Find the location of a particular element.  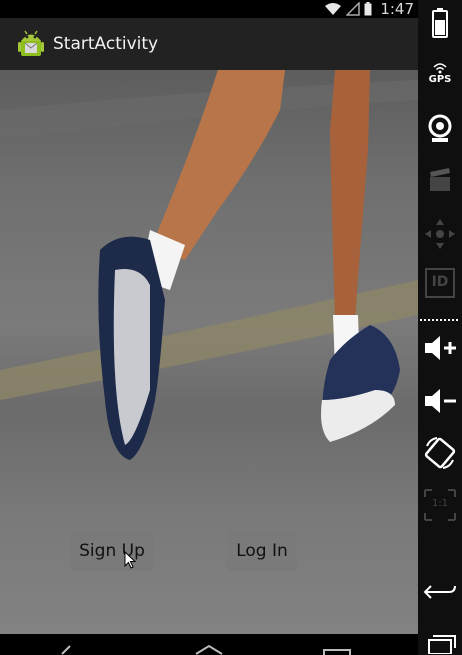

scale-control: 1:1 is located at coordinates (440, 505).